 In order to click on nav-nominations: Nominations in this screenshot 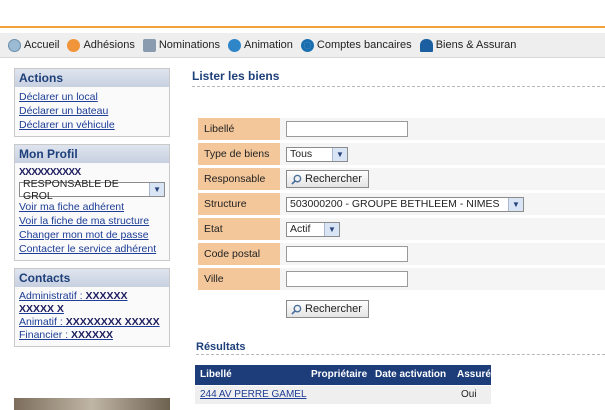, I will do `click(181, 45)`.